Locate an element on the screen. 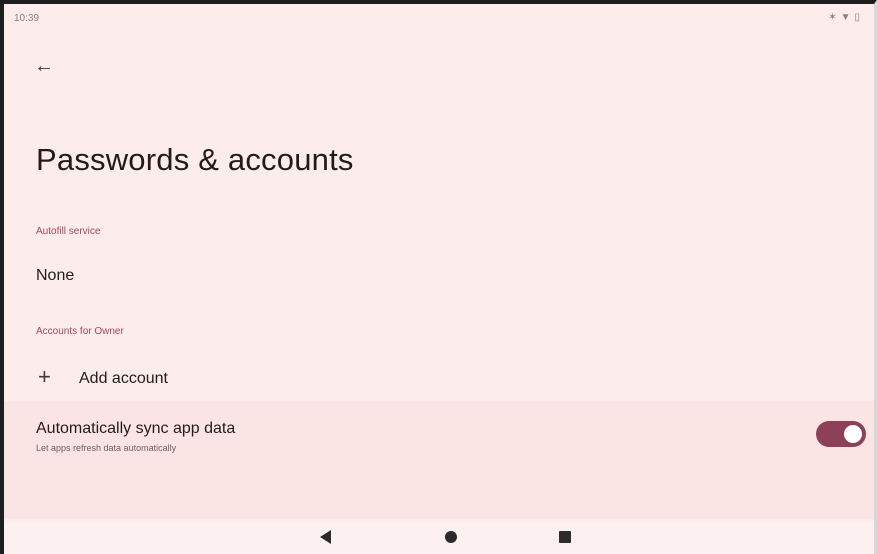  status-time: 10:39 is located at coordinates (27, 18).